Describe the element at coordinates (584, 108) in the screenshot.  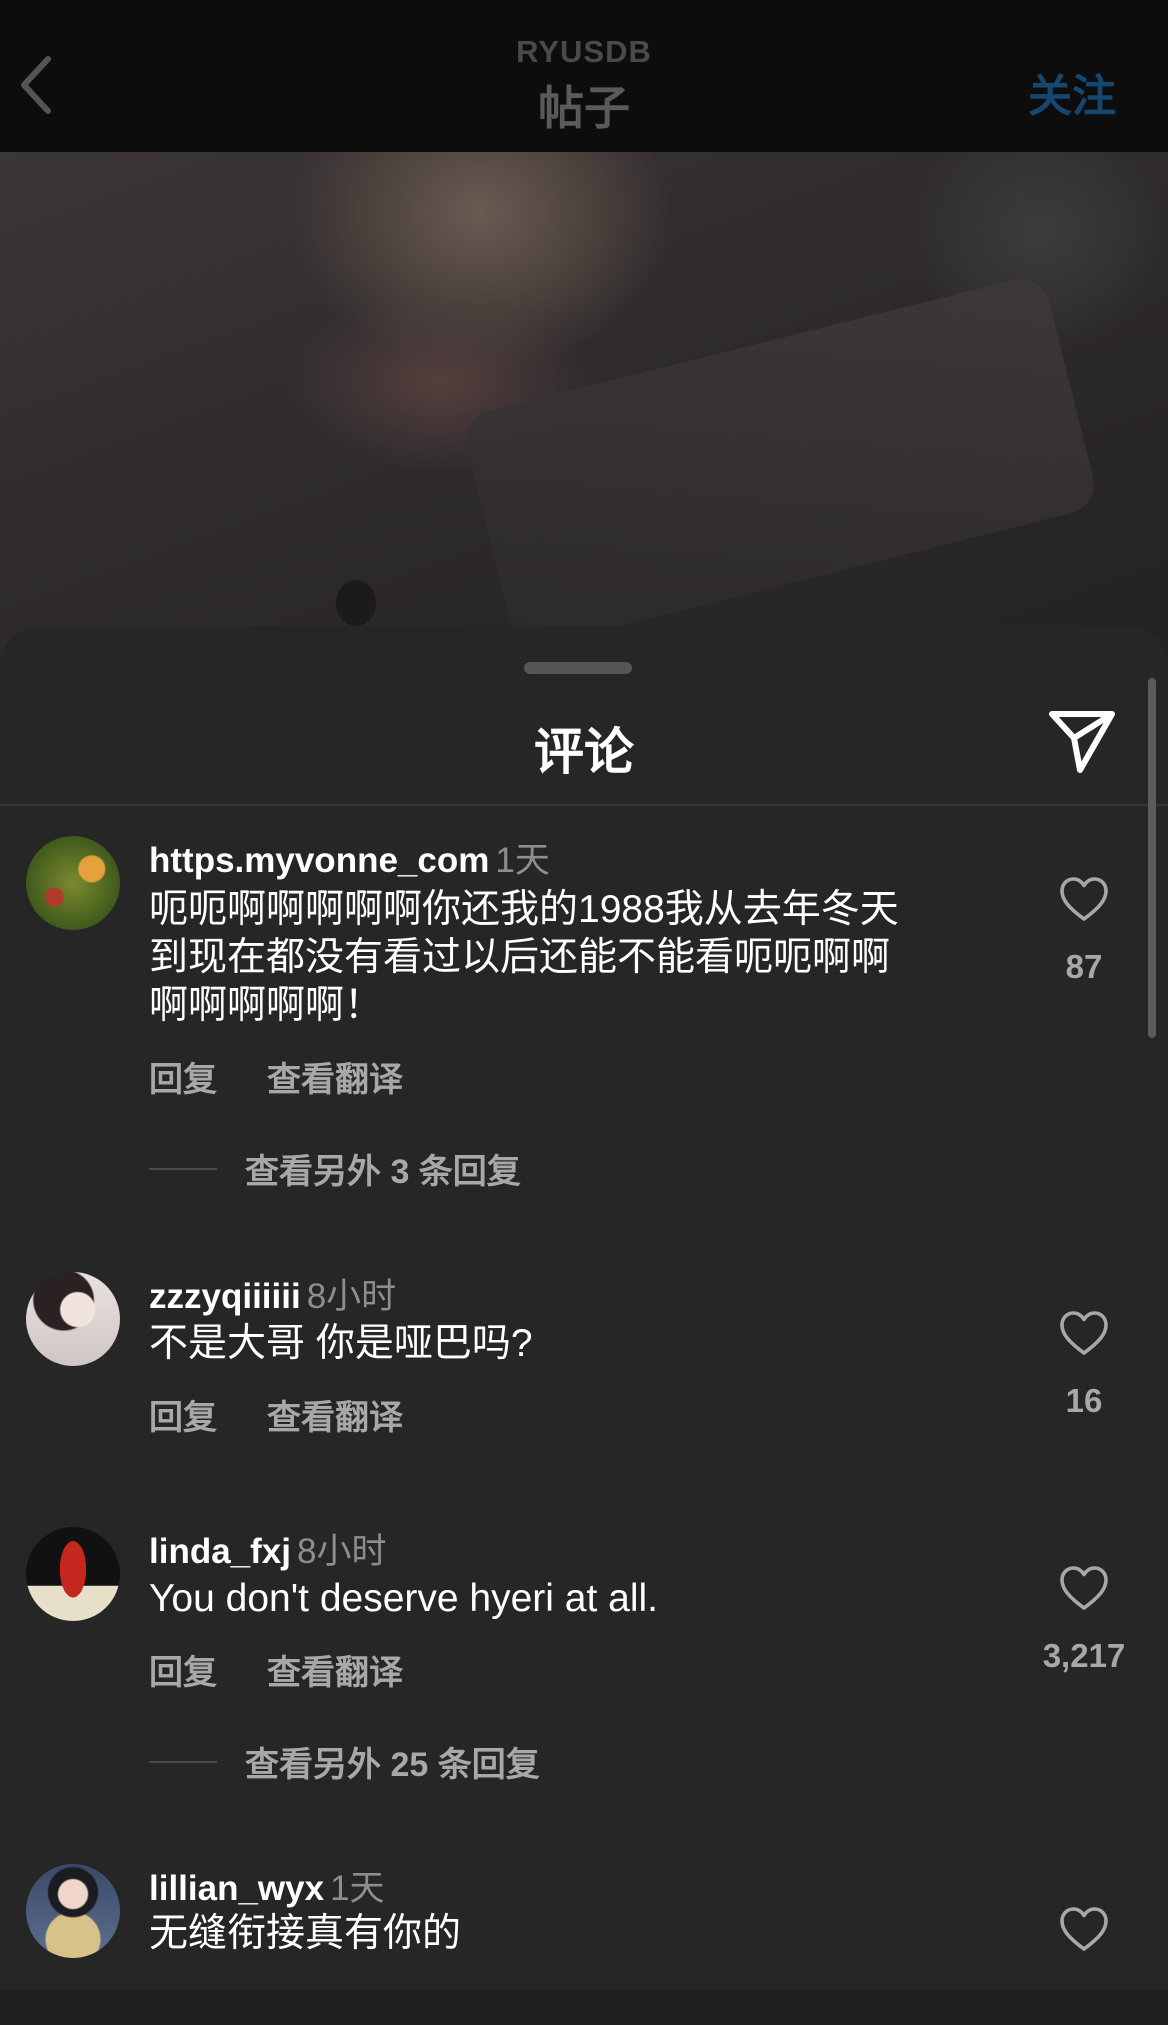
I see `page-title: 帖子` at that location.